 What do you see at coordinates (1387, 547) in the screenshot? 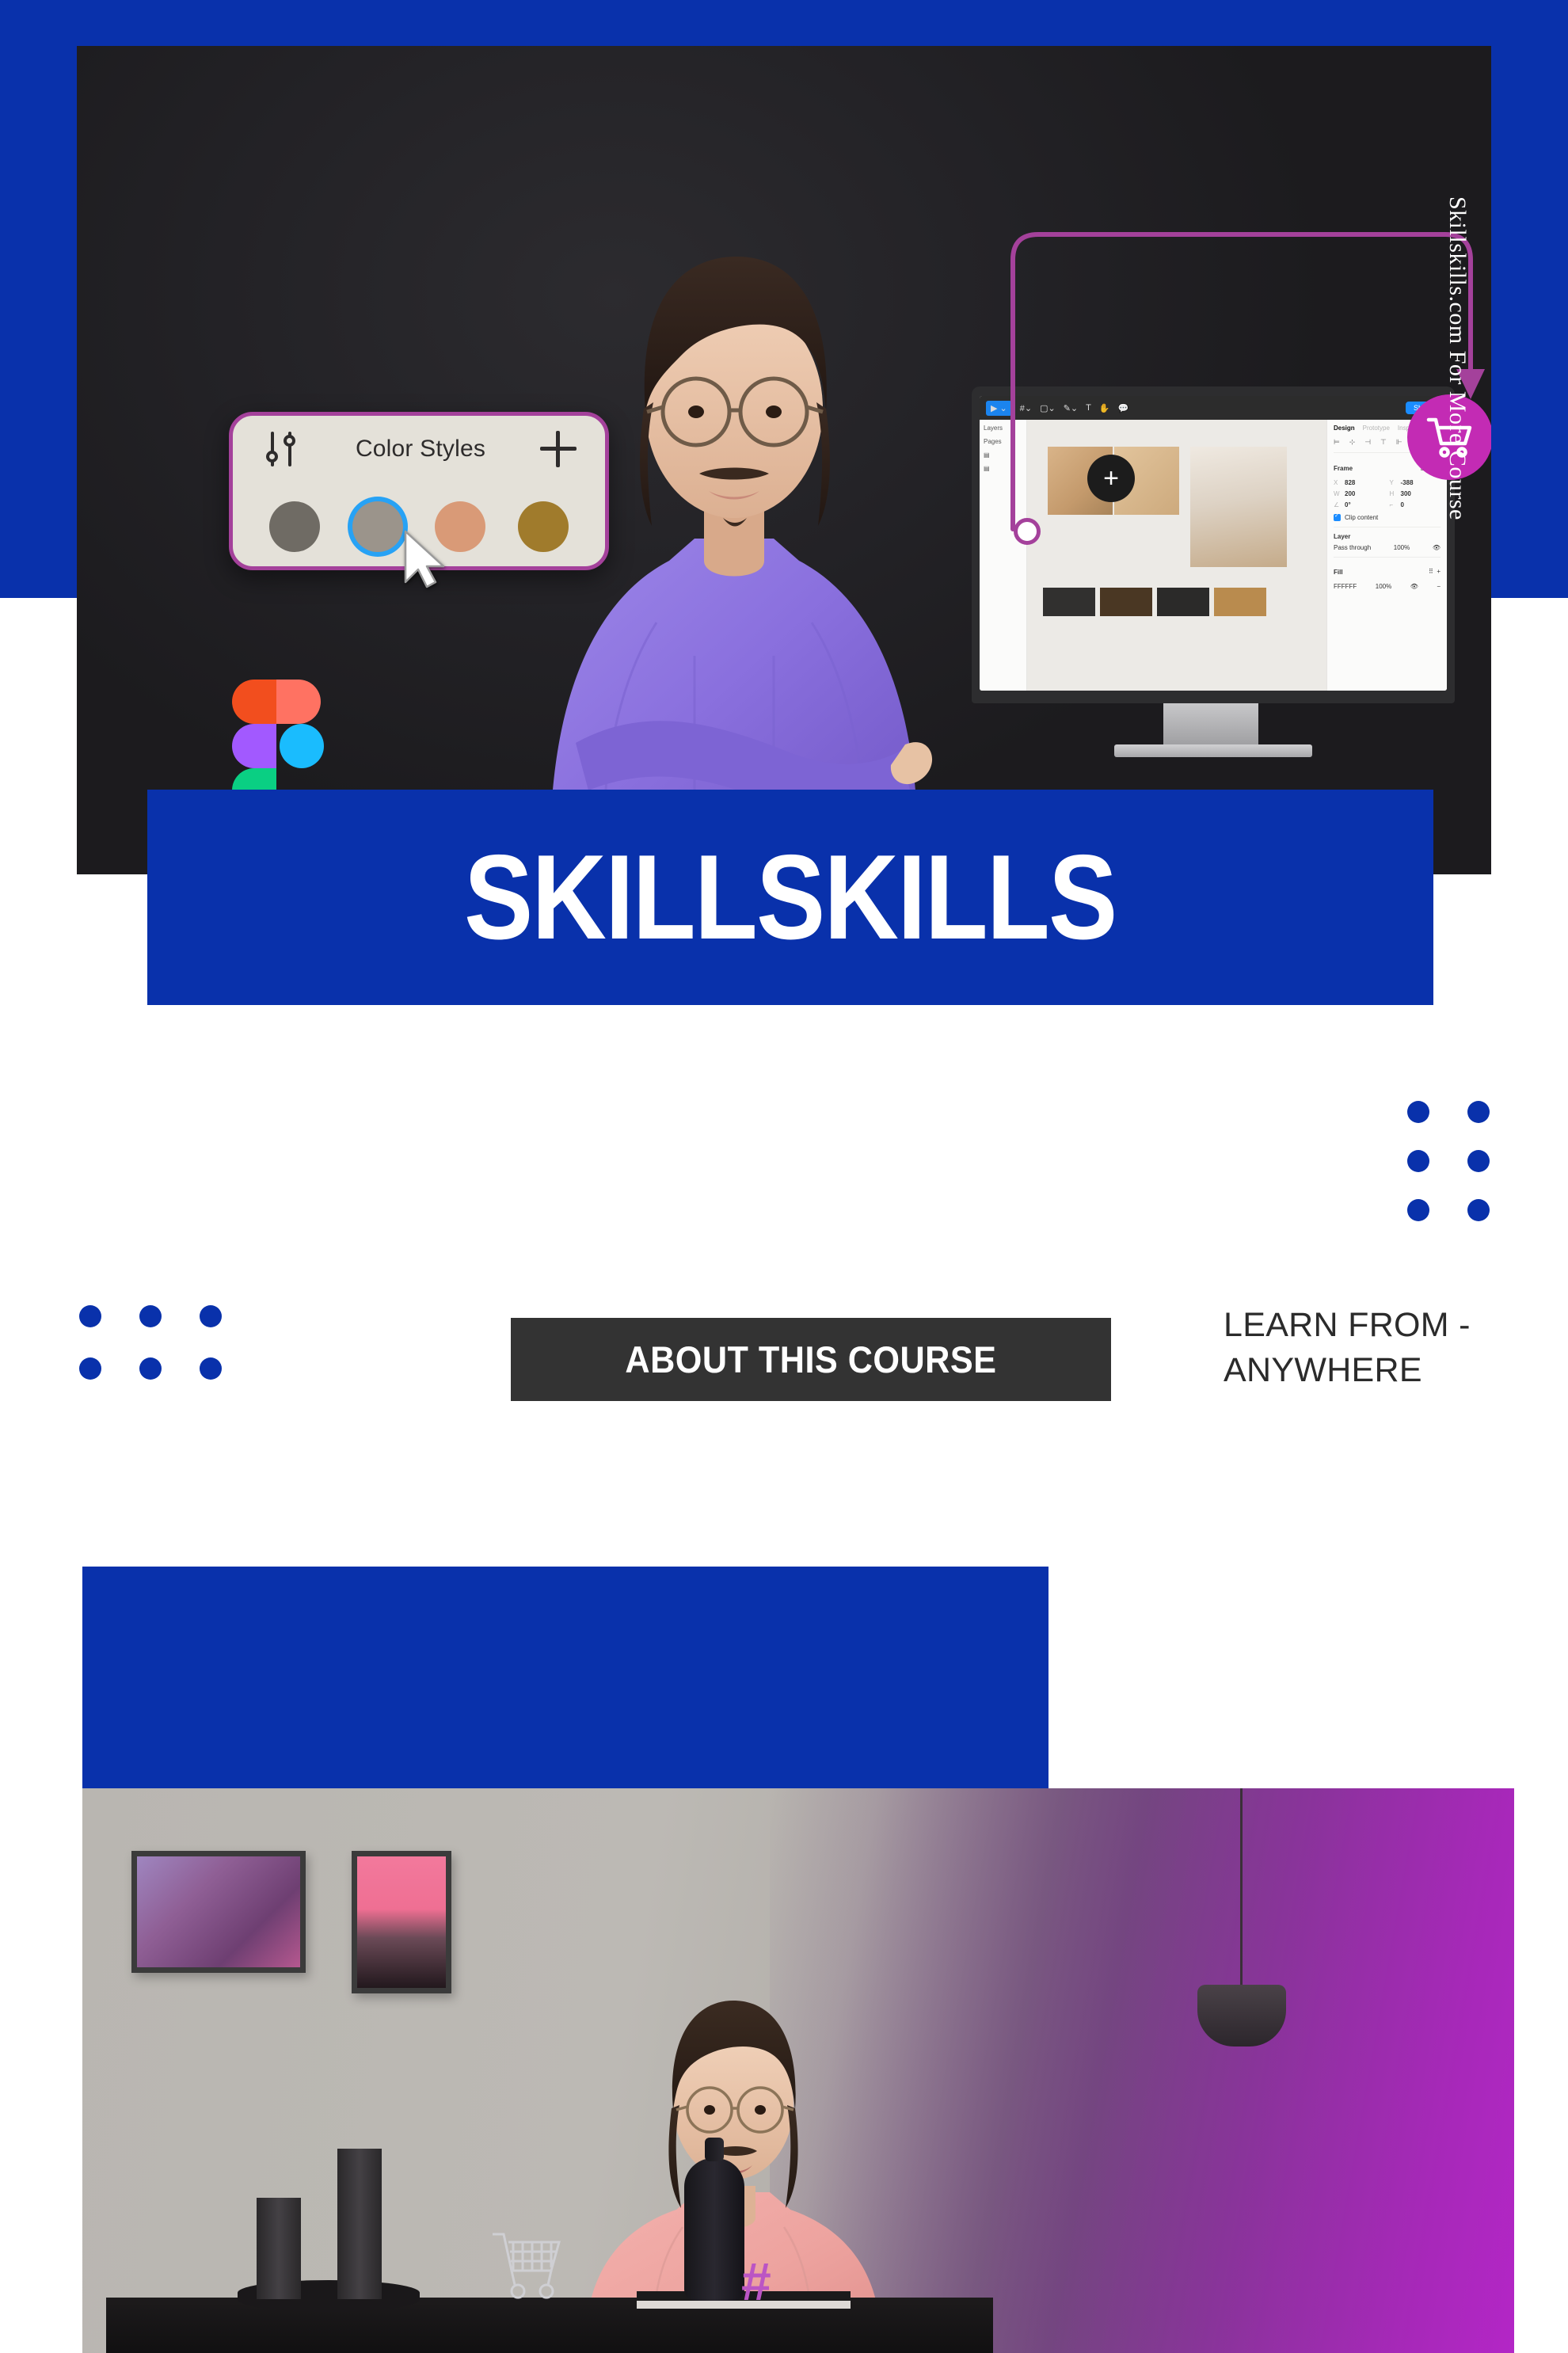
I see `layer-blend-row: Pass through 100% 👁` at bounding box center [1387, 547].